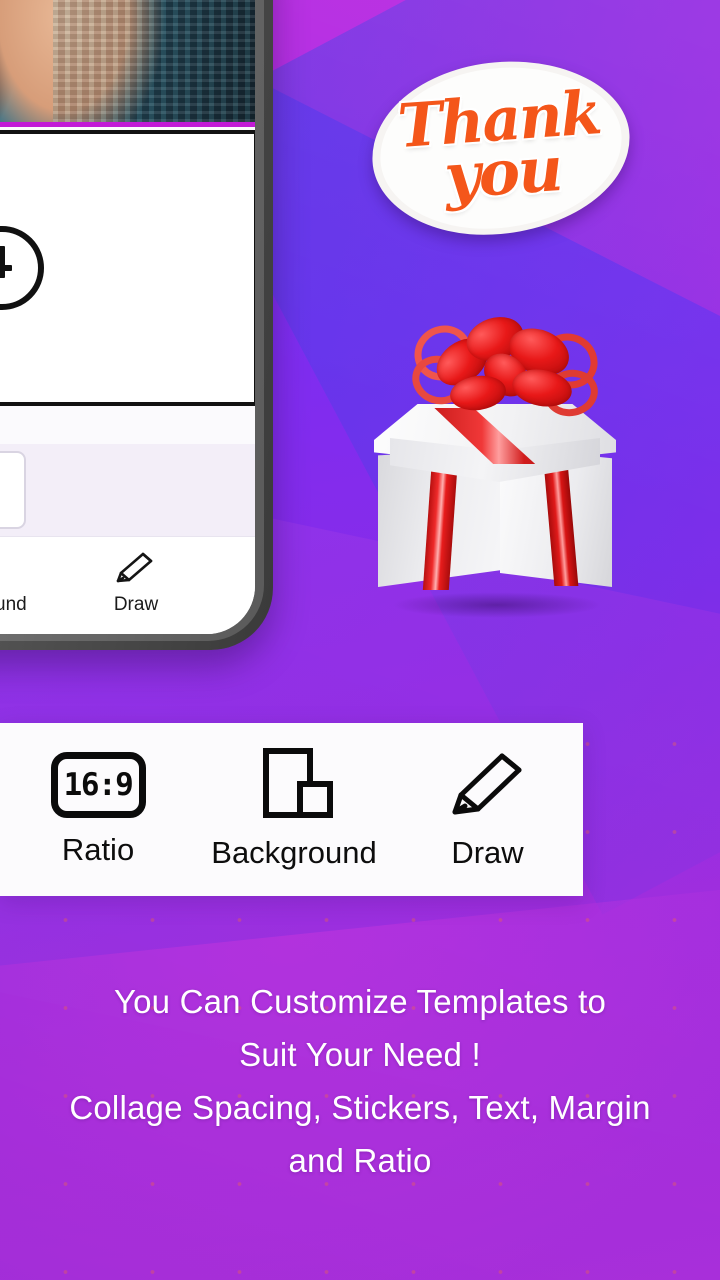 The height and width of the screenshot is (1280, 720). I want to click on thank-you-sticker-large: Thank you, so click(501, 148).